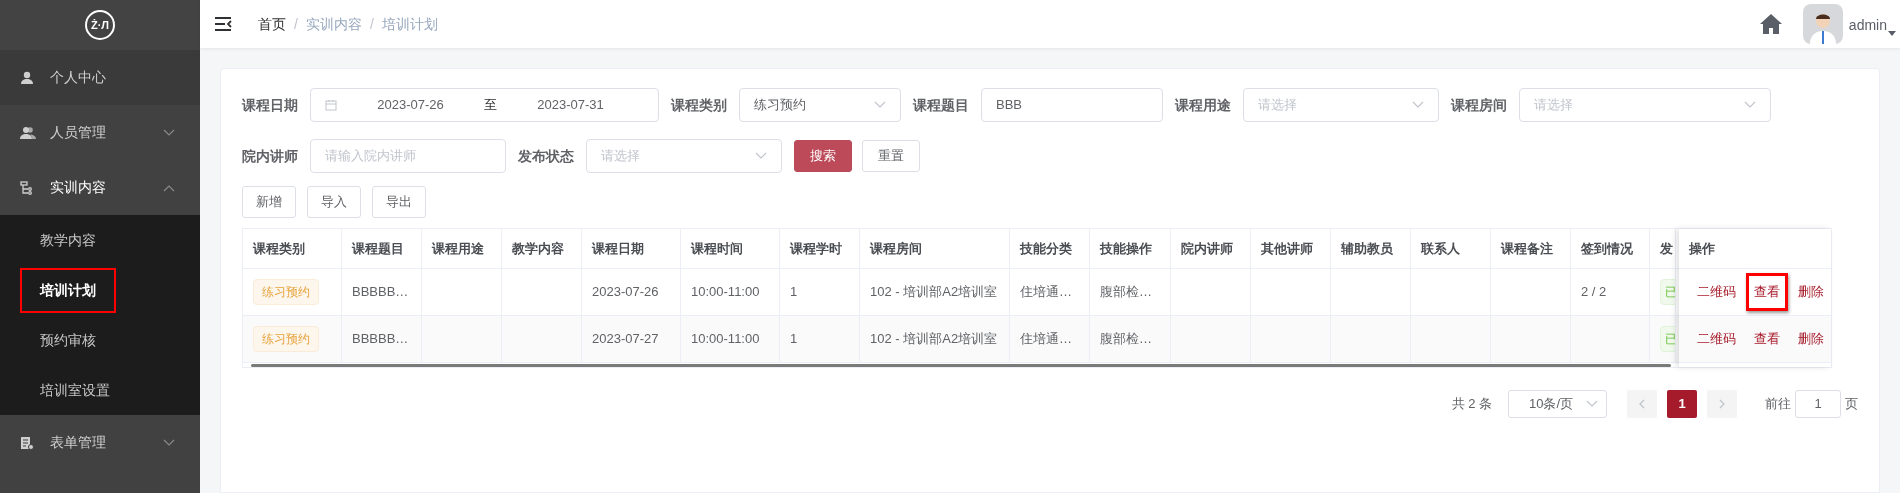  I want to click on column-header: 课程类别, so click(279, 248).